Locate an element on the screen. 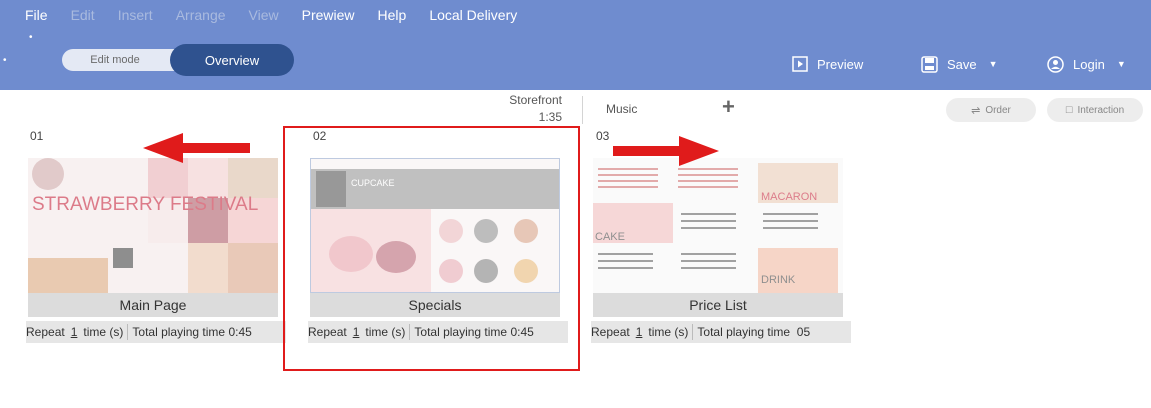 The image size is (1151, 408). menu-arrange: Arrange is located at coordinates (201, 15).